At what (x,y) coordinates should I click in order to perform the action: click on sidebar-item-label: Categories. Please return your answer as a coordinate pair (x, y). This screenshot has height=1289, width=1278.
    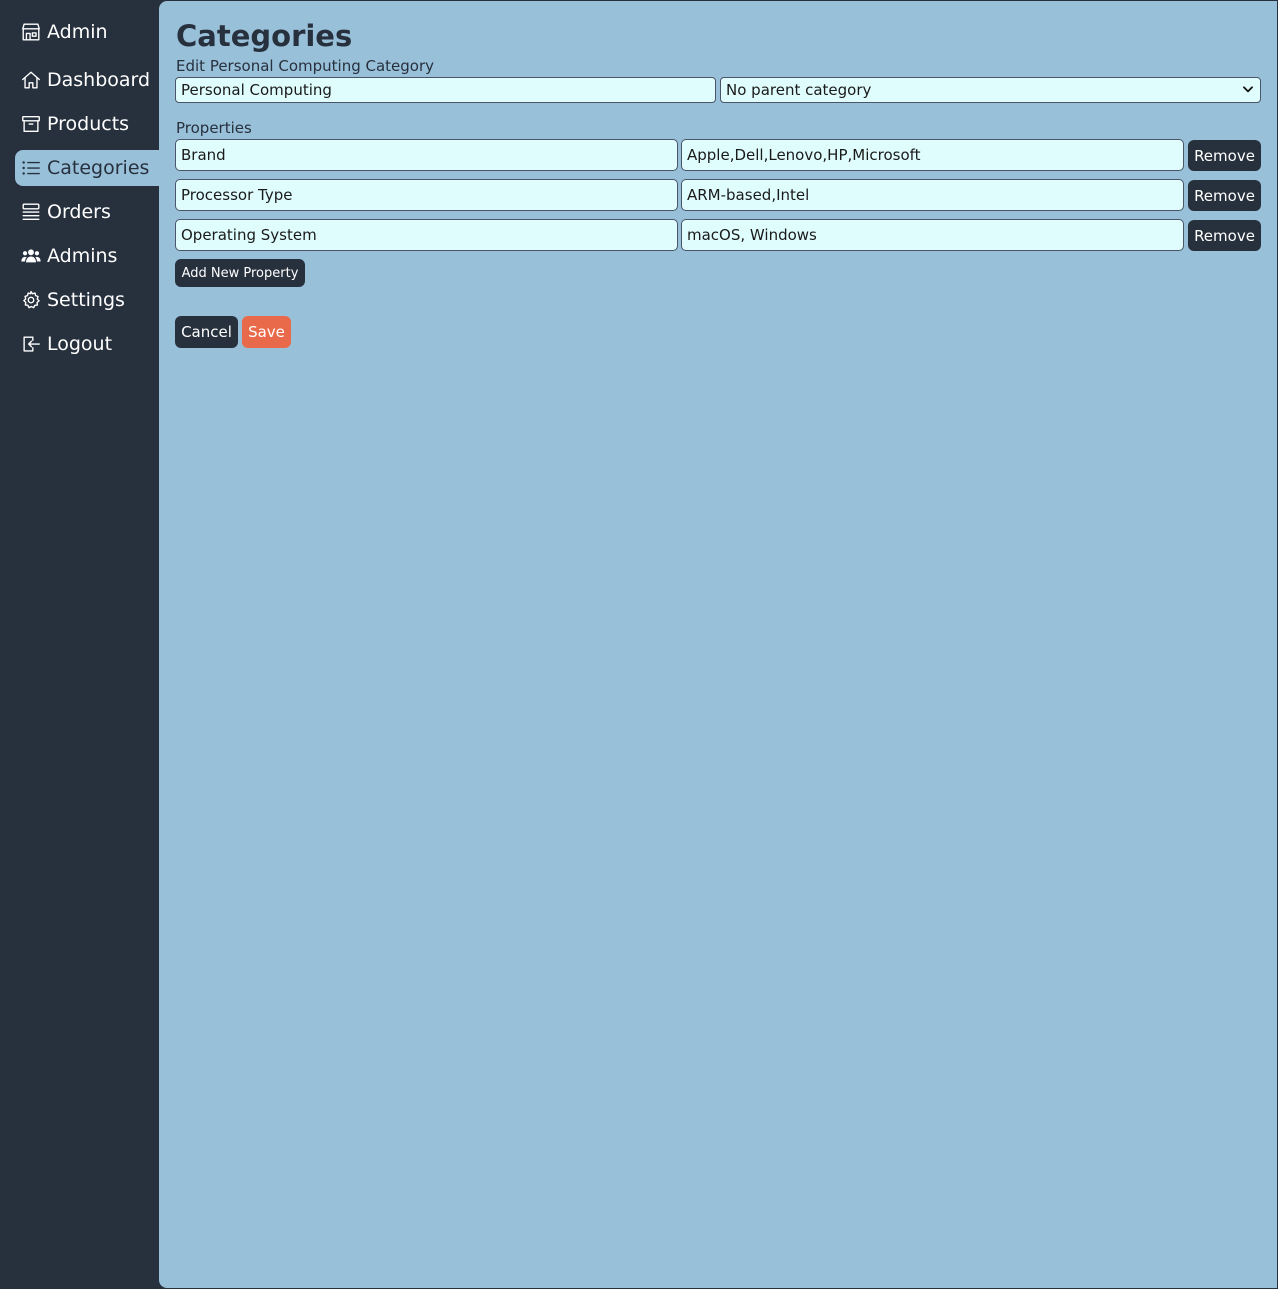
    Looking at the image, I should click on (98, 168).